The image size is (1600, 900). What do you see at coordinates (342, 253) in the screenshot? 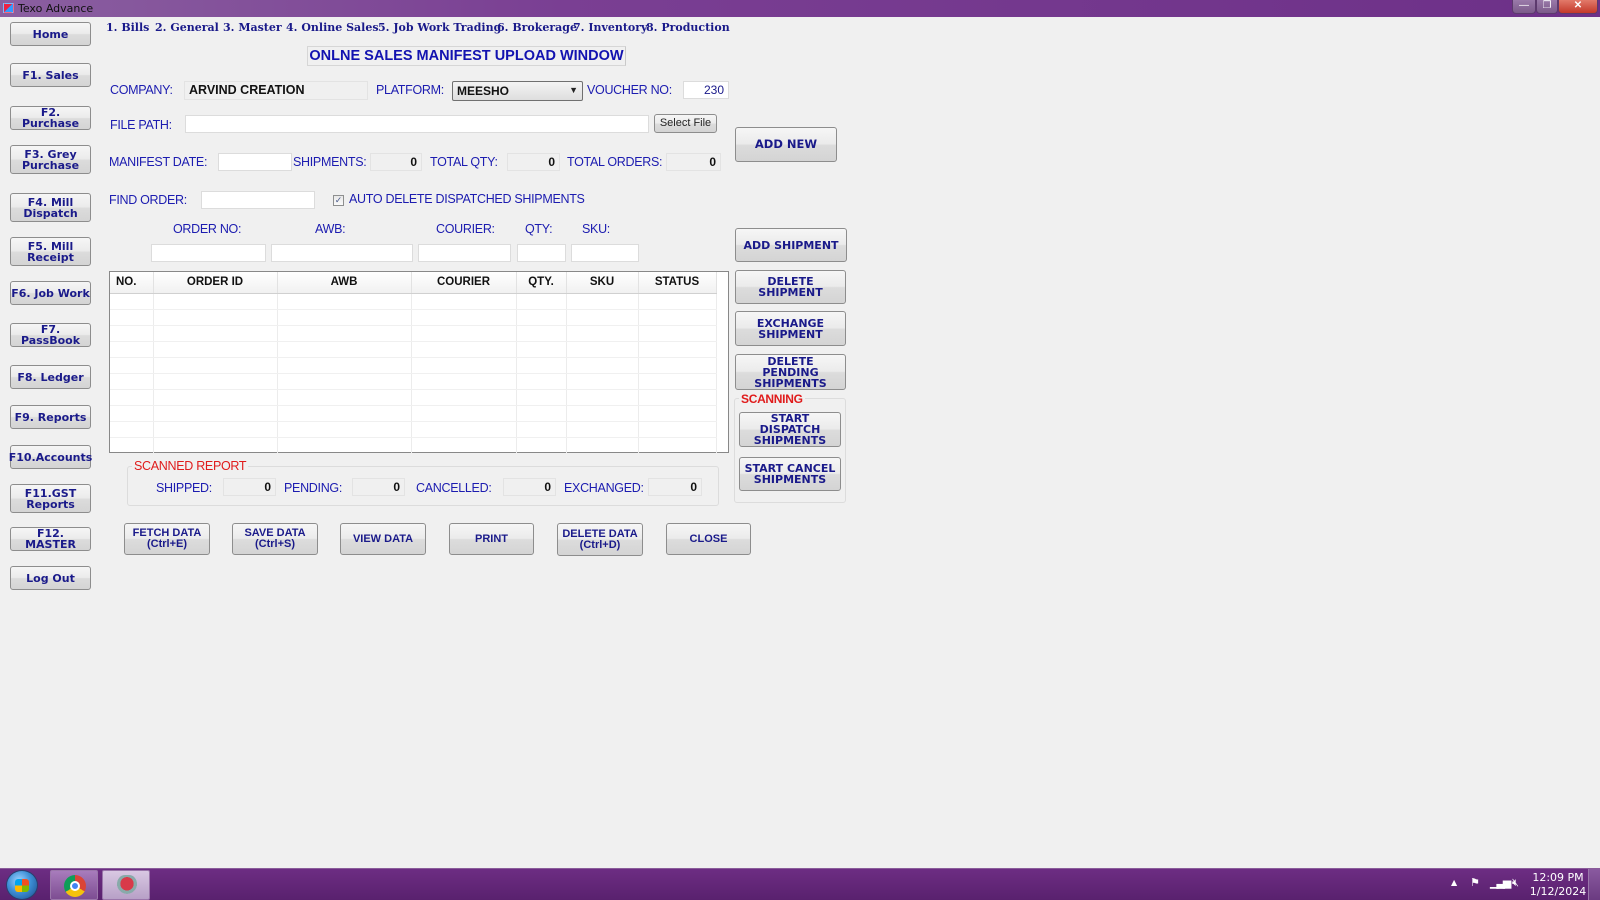
I see `awb-input` at bounding box center [342, 253].